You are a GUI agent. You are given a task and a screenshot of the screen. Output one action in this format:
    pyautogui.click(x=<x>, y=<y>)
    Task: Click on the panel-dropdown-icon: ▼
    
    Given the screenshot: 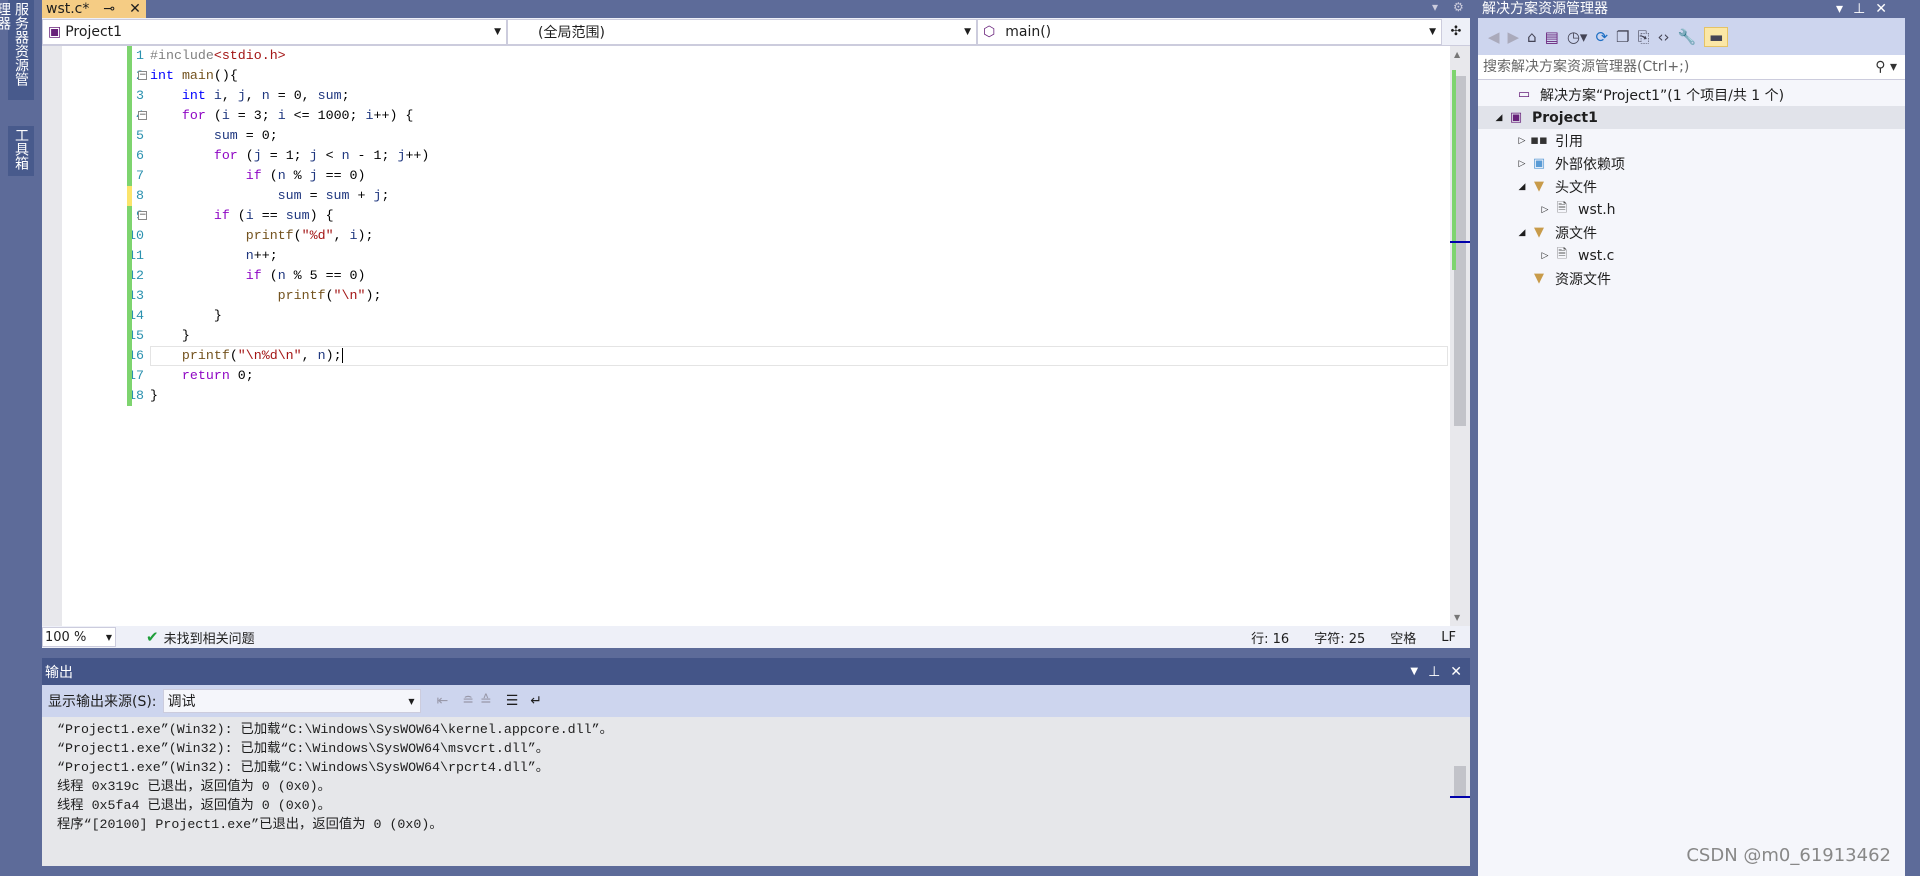 What is the action you would take?
    pyautogui.click(x=1414, y=671)
    